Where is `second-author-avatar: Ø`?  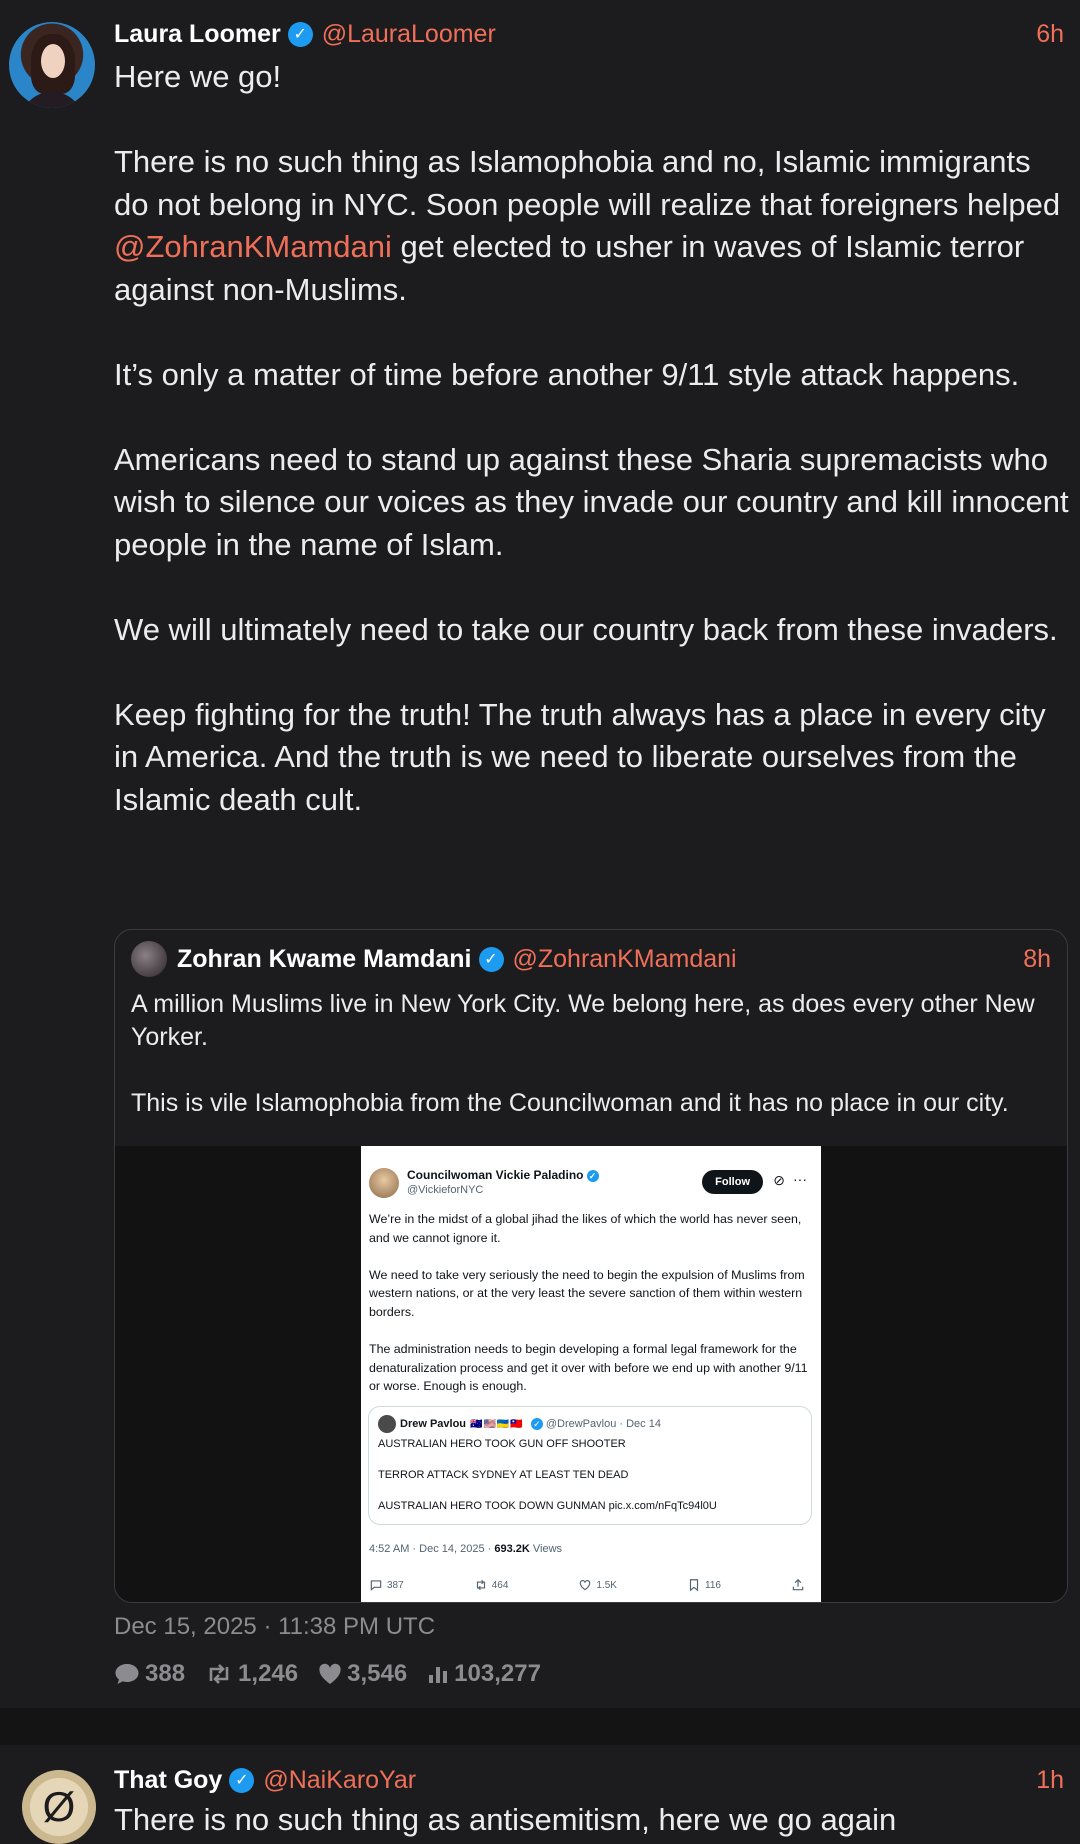 second-author-avatar: Ø is located at coordinates (59, 1807).